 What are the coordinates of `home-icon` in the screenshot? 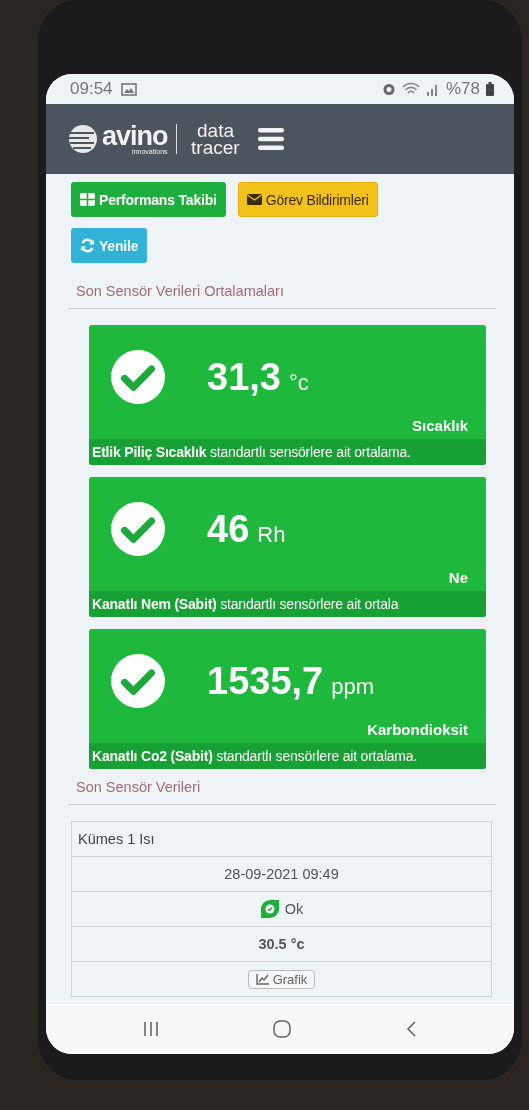 It's located at (282, 1029).